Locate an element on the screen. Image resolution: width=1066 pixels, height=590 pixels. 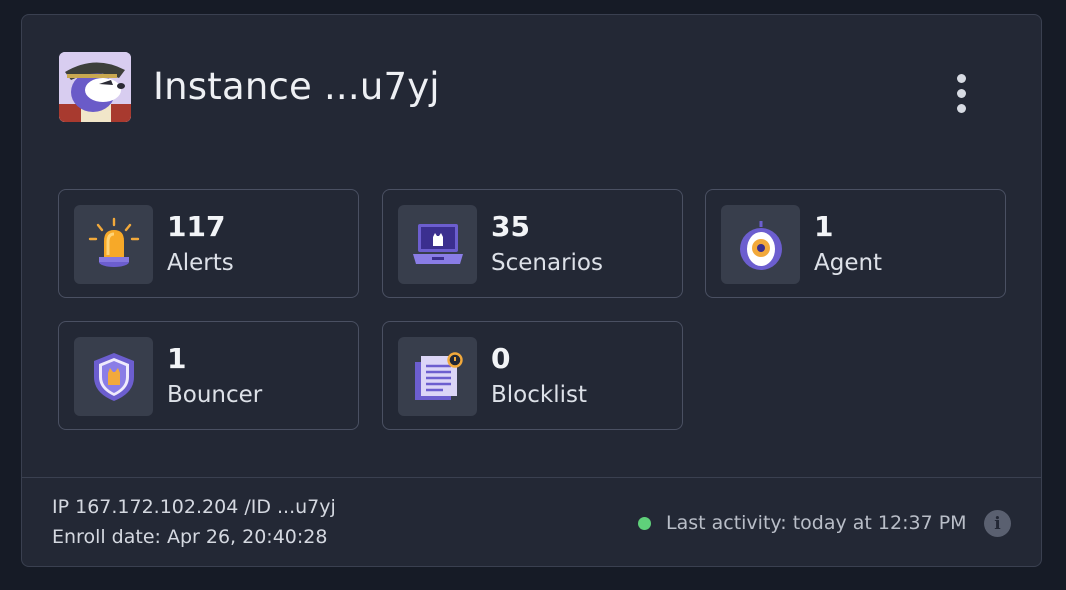
enroll-date-text: Enroll date: Apr 26, 20:40:28 is located at coordinates (190, 537).